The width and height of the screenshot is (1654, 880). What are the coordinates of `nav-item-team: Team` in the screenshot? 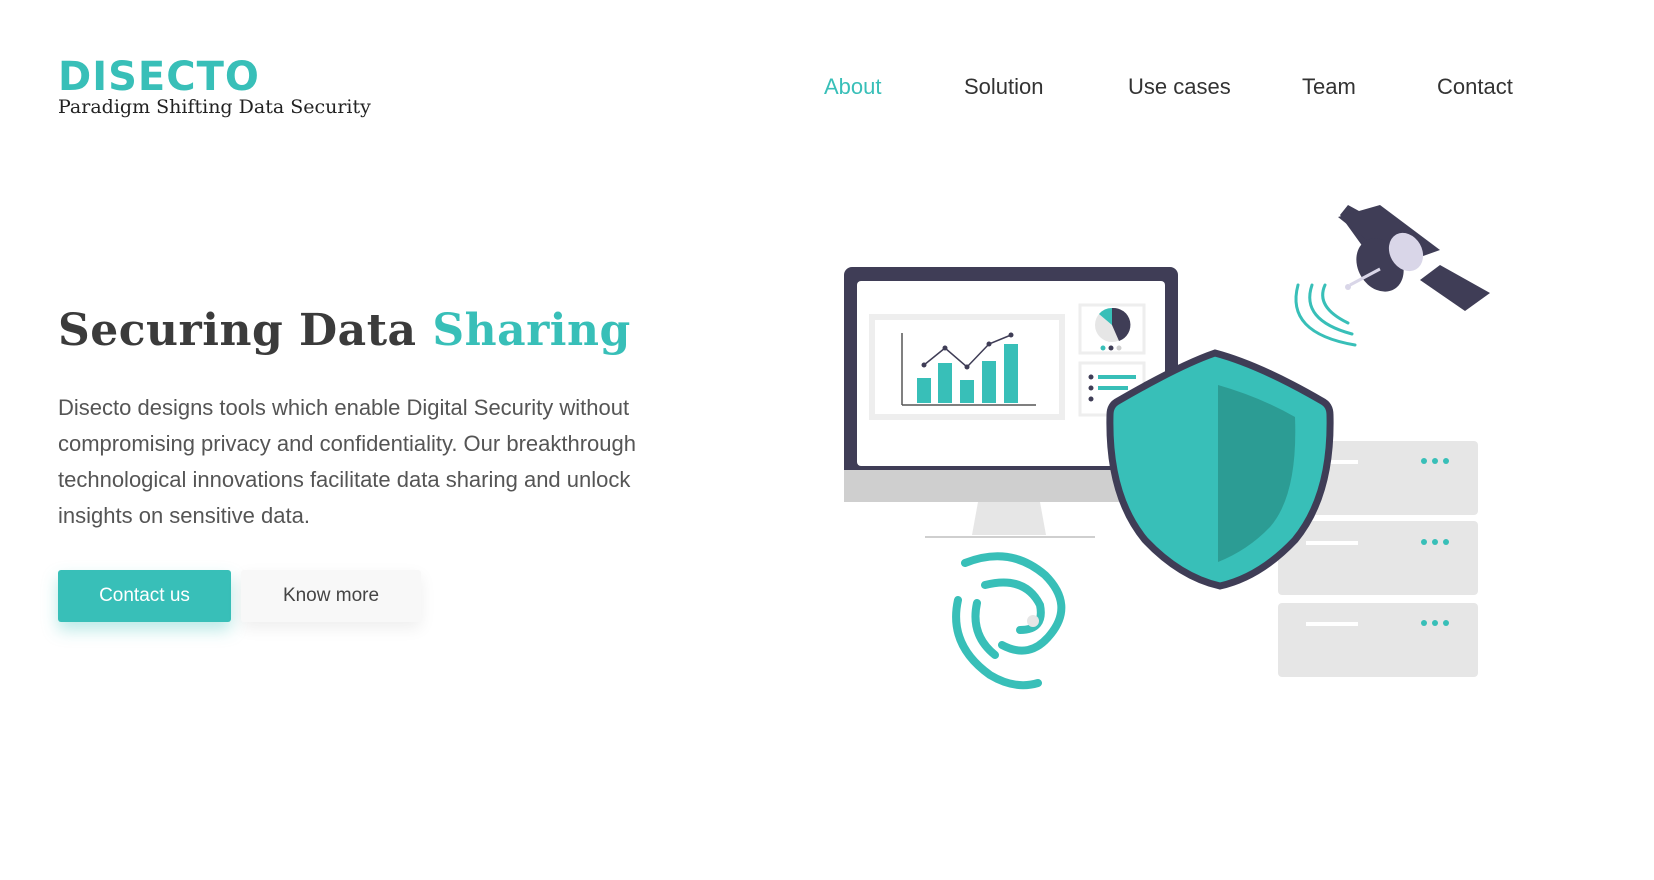 It's located at (1329, 87).